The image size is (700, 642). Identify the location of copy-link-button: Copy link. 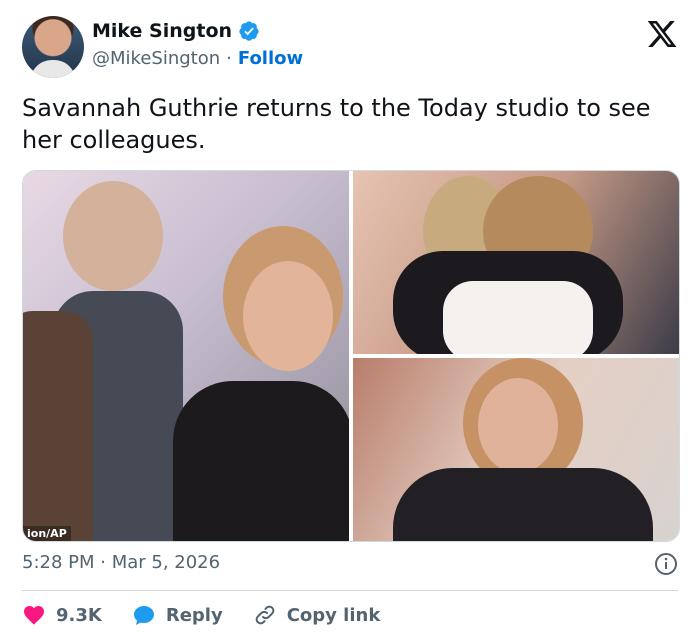
(317, 615).